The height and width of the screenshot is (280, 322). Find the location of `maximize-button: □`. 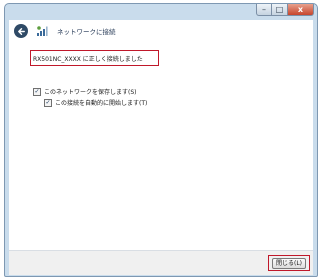

maximize-button: □ is located at coordinates (280, 10).